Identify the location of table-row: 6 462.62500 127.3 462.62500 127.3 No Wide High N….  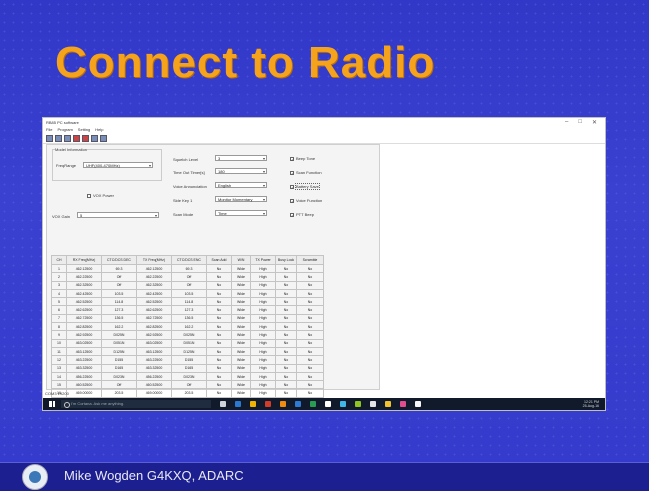
(187, 310).